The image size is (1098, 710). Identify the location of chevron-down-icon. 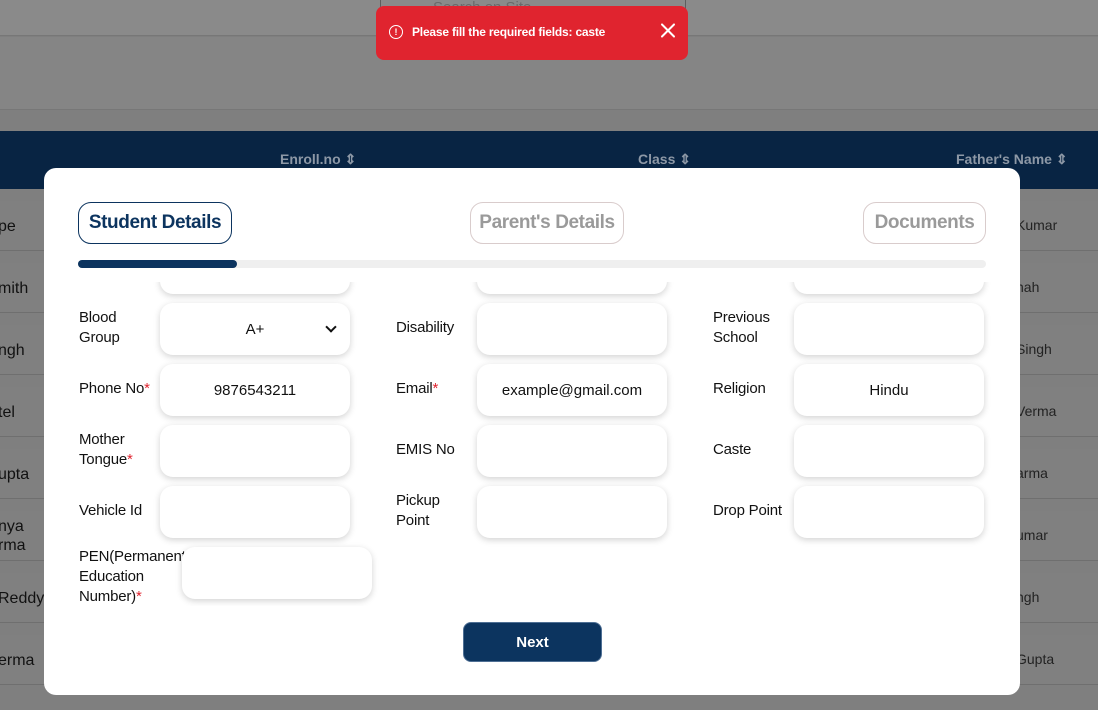
(331, 327).